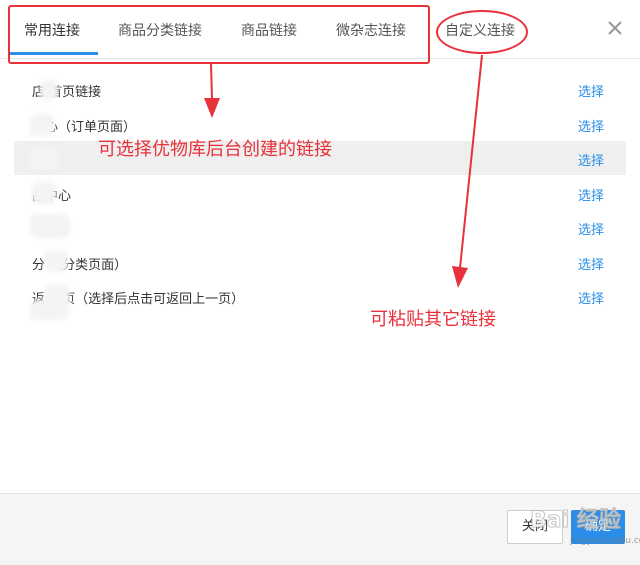  I want to click on annotation-text: 可选择优物库后台创建的链接, so click(215, 149).